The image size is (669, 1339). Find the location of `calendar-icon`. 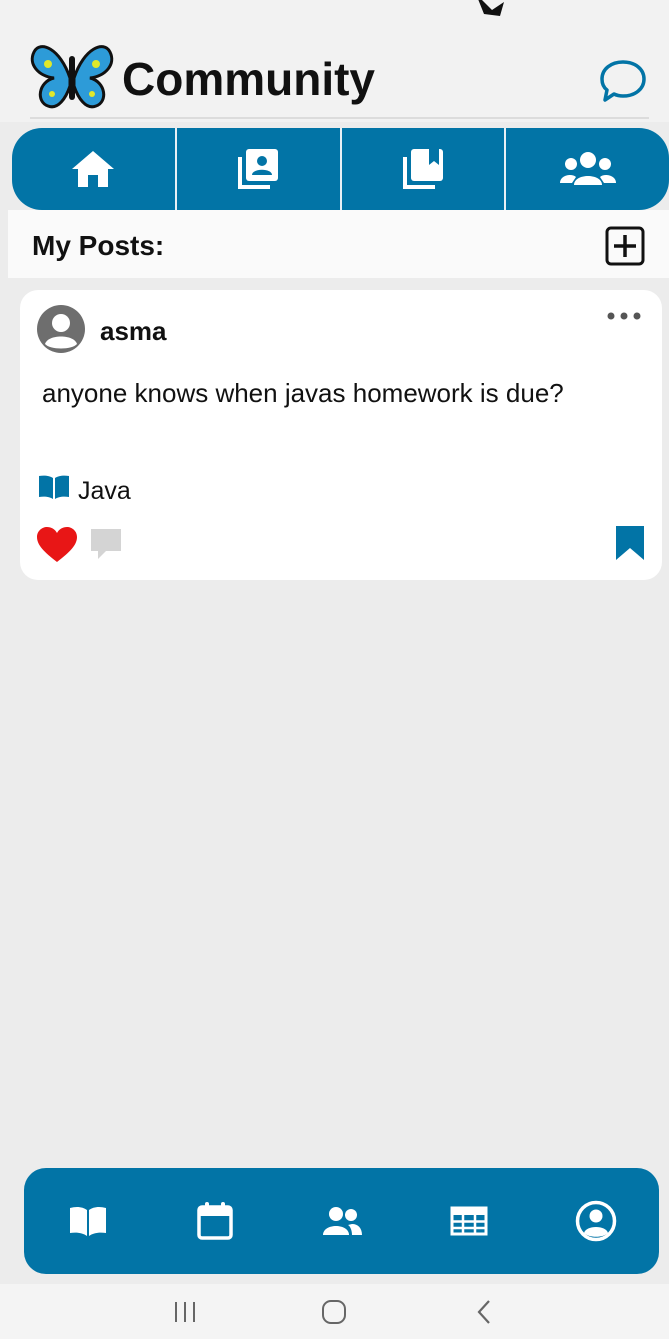

calendar-icon is located at coordinates (214, 1221).